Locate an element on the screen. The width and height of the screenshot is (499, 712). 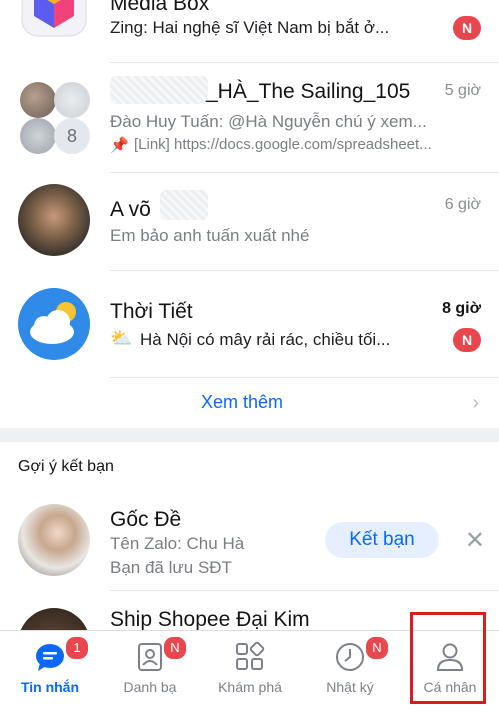
weather-sun-cloud-icon: ⛅ is located at coordinates (121, 338).